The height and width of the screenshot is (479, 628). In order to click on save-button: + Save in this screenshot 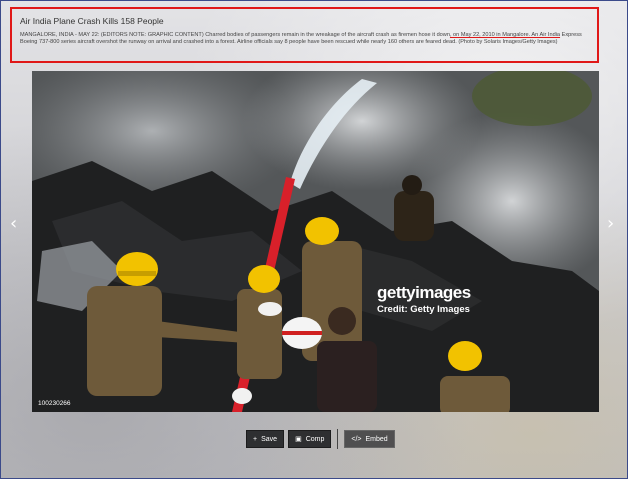, I will do `click(265, 439)`.